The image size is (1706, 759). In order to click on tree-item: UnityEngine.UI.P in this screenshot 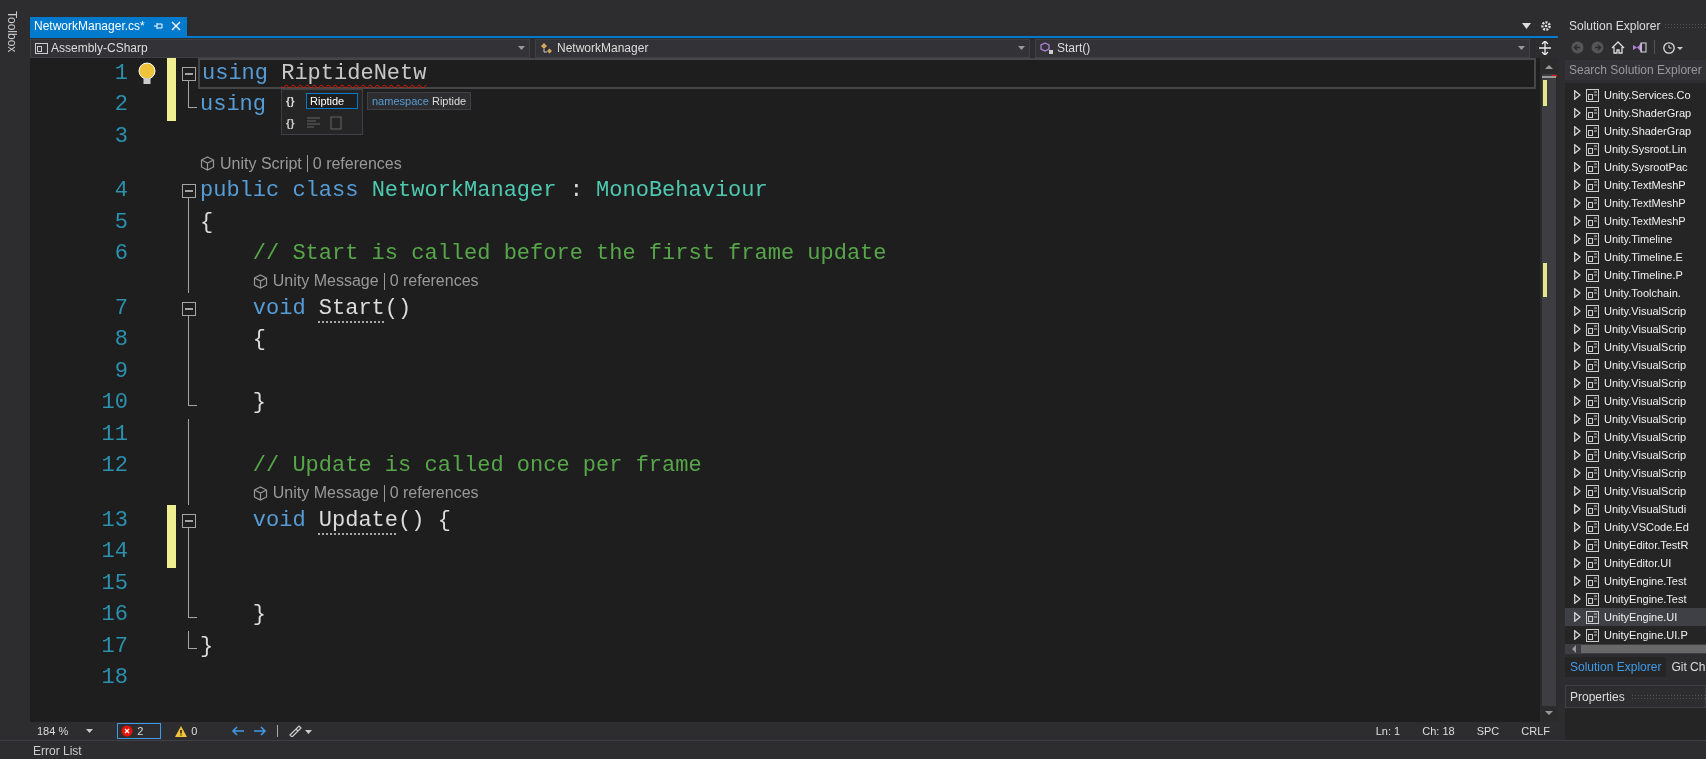, I will do `click(1635, 635)`.